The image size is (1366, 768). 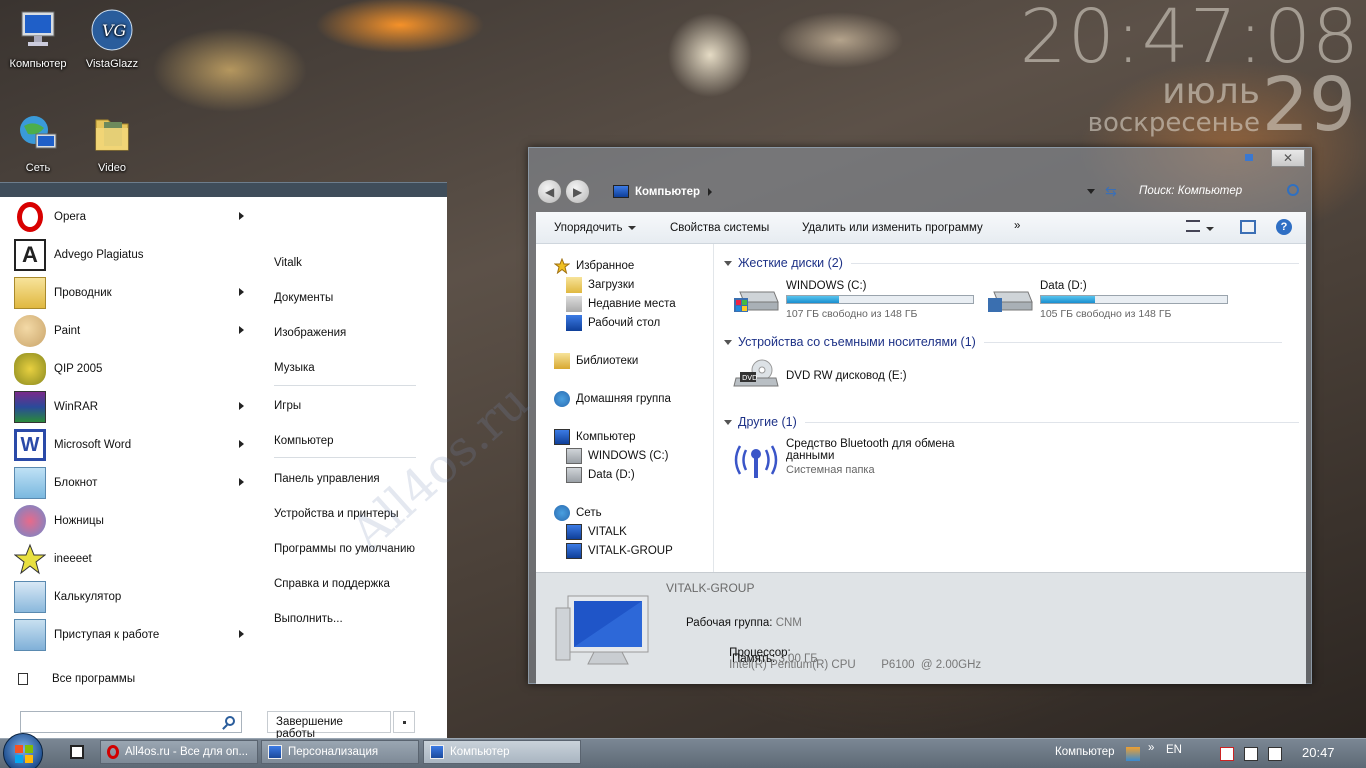 I want to click on hard-drive-icon, so click(x=756, y=301).